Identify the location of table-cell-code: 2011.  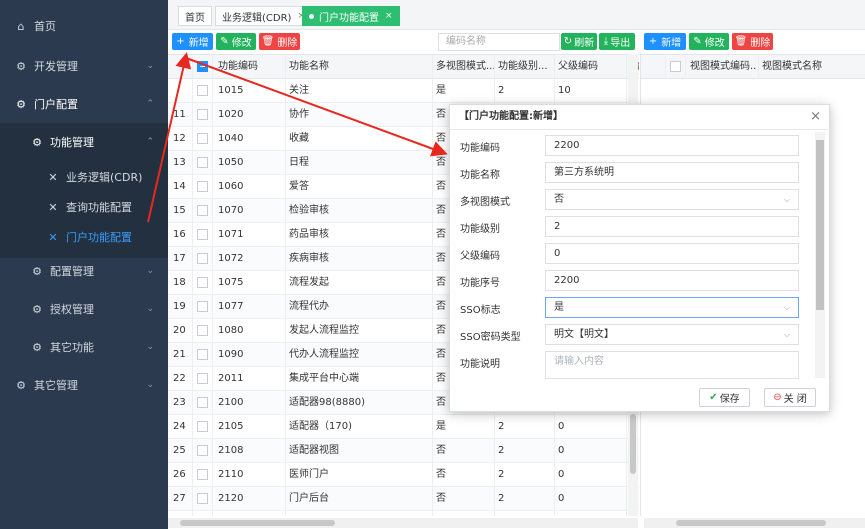
(231, 378).